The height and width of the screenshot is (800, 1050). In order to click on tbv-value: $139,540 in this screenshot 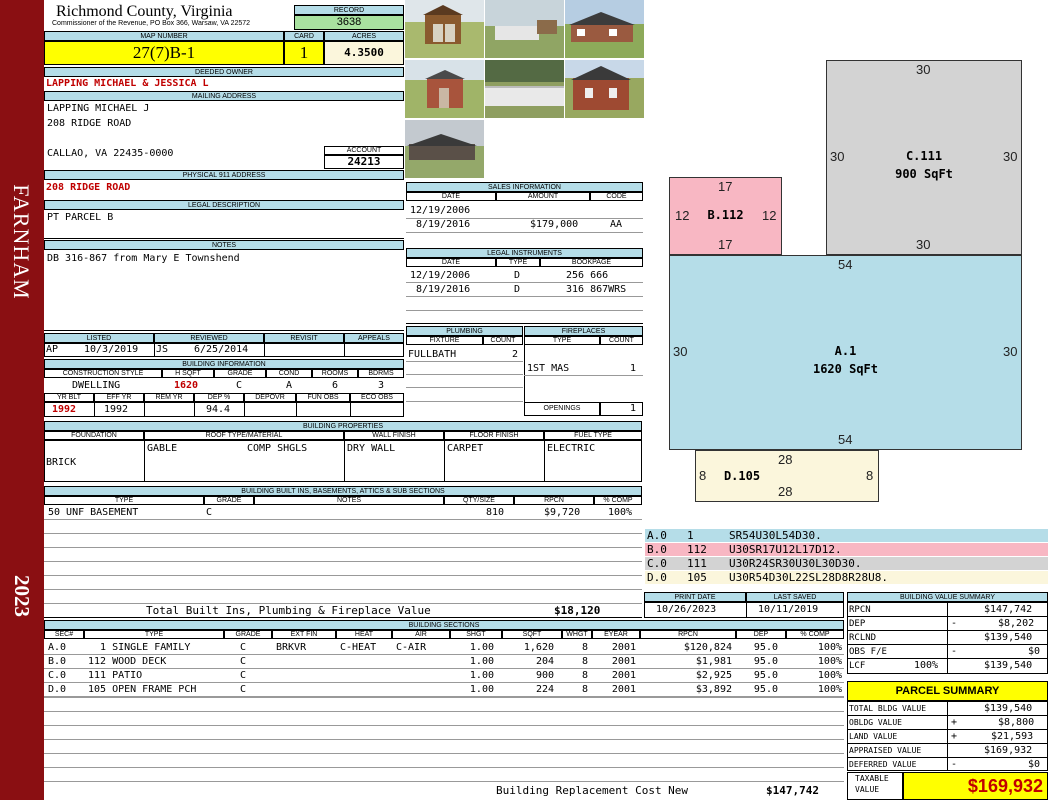, I will do `click(1008, 708)`.